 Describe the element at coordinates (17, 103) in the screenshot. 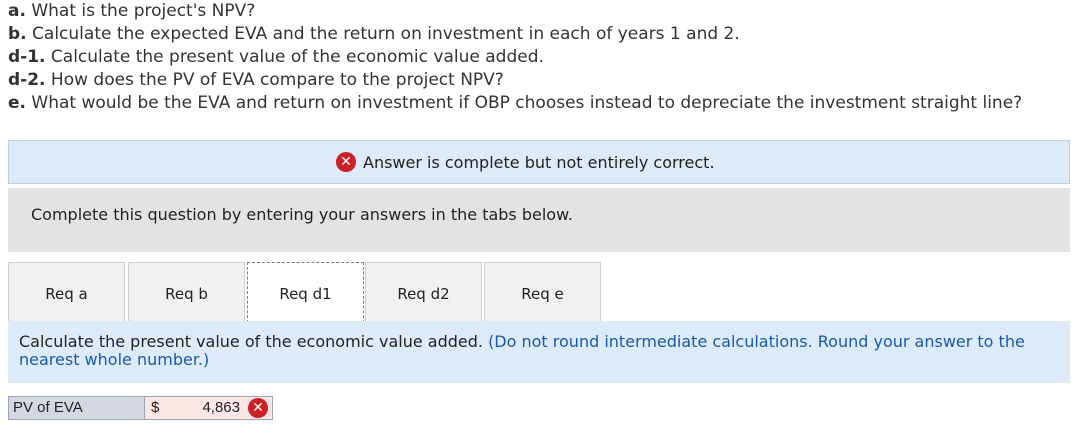

I see `question-prefix: e.` at that location.